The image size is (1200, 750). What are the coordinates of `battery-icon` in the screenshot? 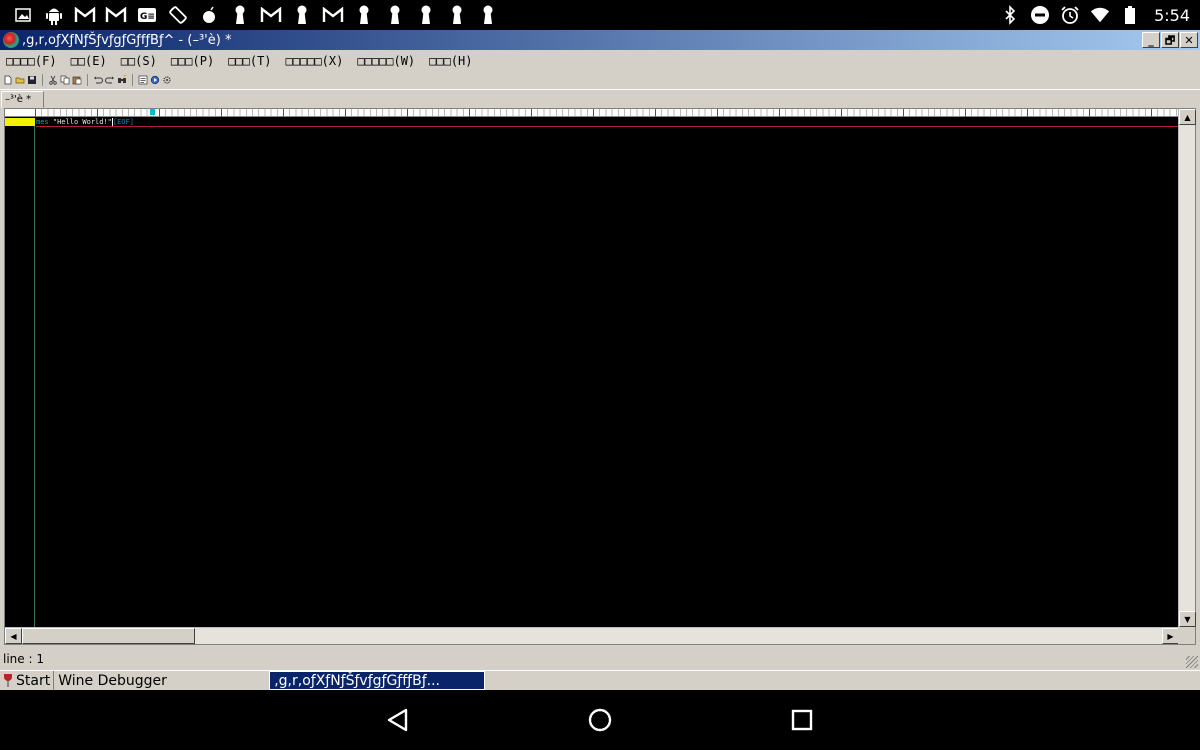 It's located at (1130, 15).